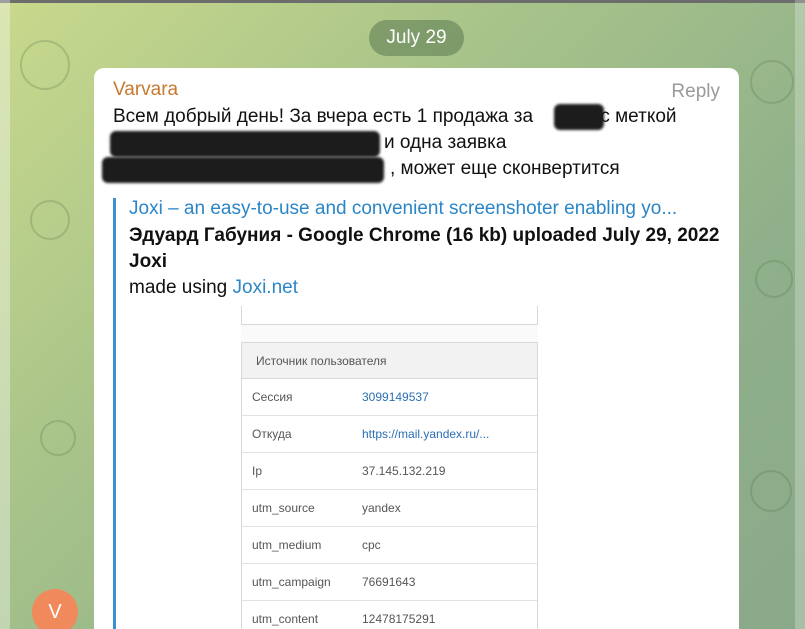 Image resolution: width=805 pixels, height=629 pixels. What do you see at coordinates (695, 92) in the screenshot?
I see `reply-button: Reply` at bounding box center [695, 92].